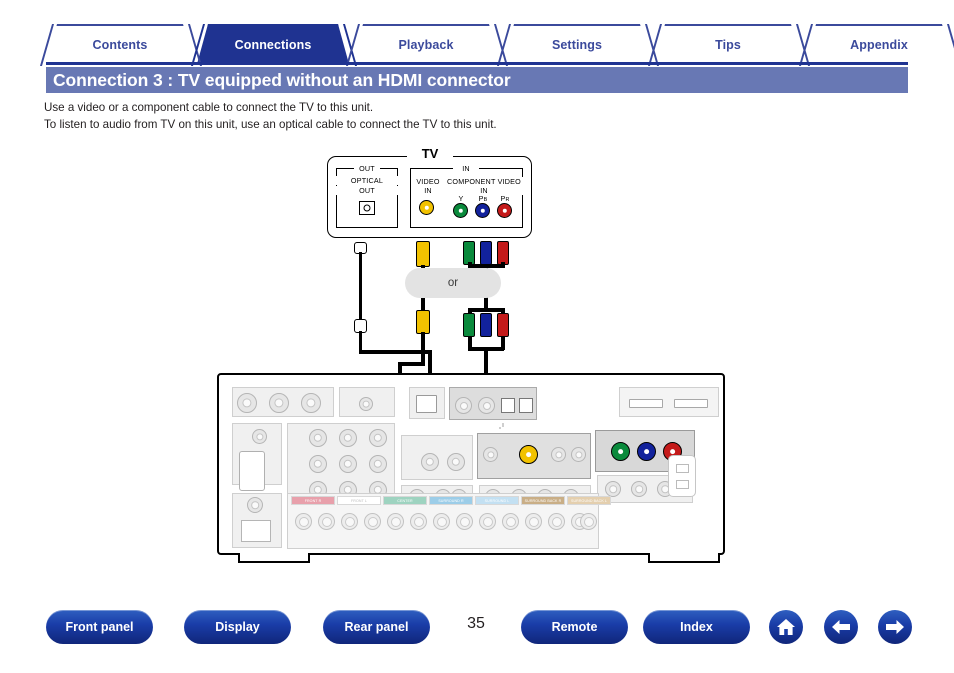  I want to click on amp-rs232-port, so click(252, 471).